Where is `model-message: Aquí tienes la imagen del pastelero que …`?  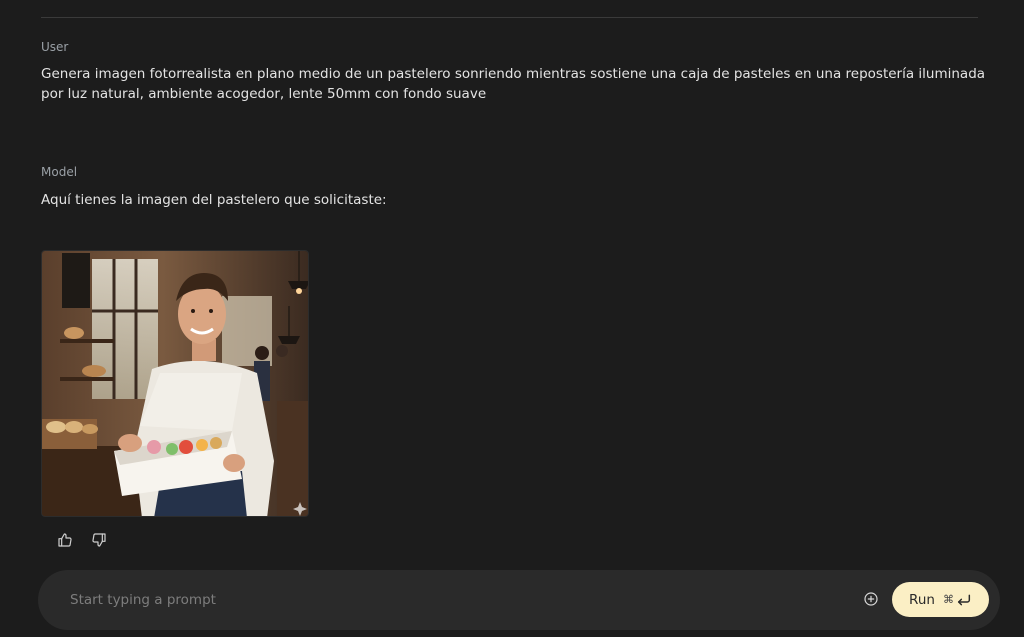 model-message: Aquí tienes la imagen del pastelero que … is located at coordinates (214, 200).